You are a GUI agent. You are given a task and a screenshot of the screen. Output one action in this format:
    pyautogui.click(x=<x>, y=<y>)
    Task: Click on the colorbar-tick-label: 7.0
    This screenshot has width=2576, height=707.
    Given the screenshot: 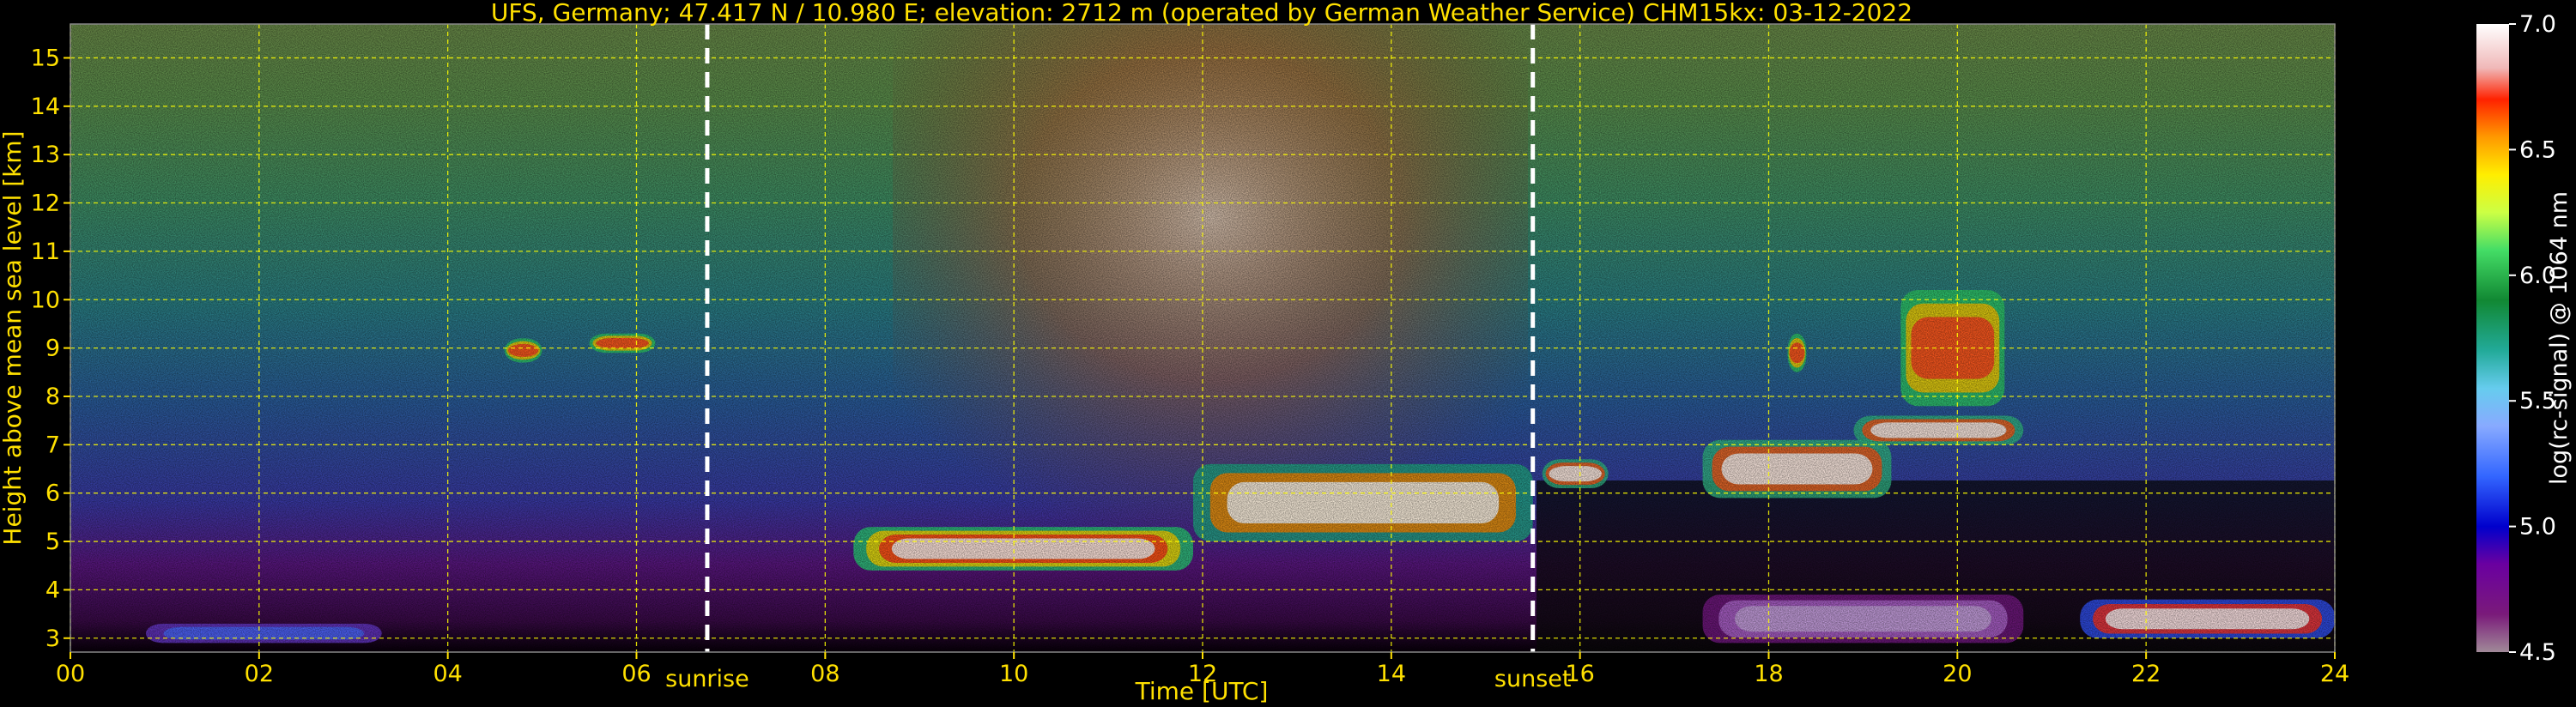 What is the action you would take?
    pyautogui.click(x=2537, y=24)
    